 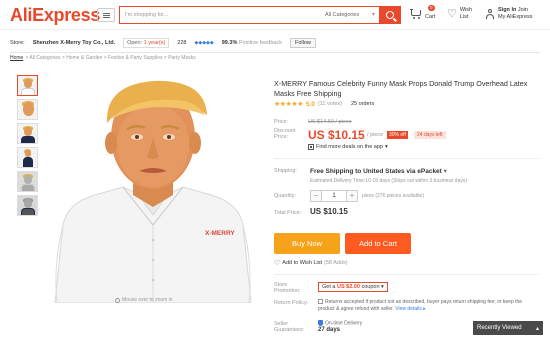 What do you see at coordinates (285, 196) in the screenshot?
I see `quantity-label: Quantity:` at bounding box center [285, 196].